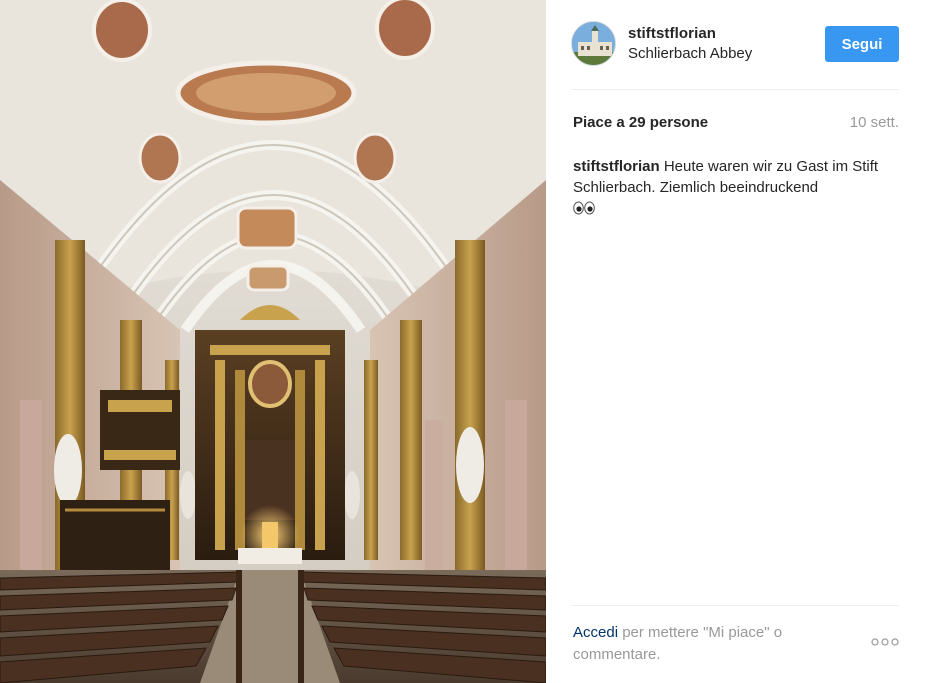 The height and width of the screenshot is (683, 925). What do you see at coordinates (874, 122) in the screenshot?
I see `post-timestamp: 10 sett.` at bounding box center [874, 122].